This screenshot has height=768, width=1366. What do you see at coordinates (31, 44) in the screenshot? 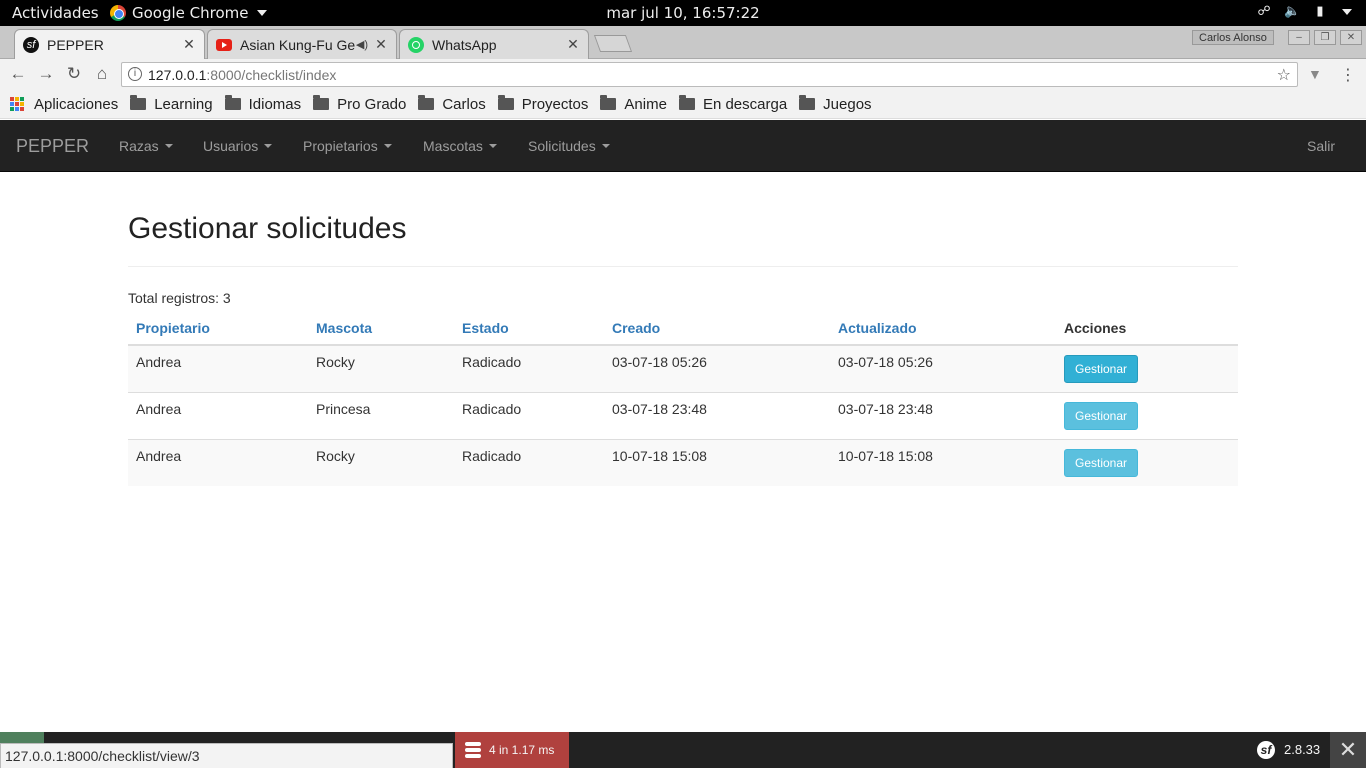
I see `symfony-icon: sf` at bounding box center [31, 44].